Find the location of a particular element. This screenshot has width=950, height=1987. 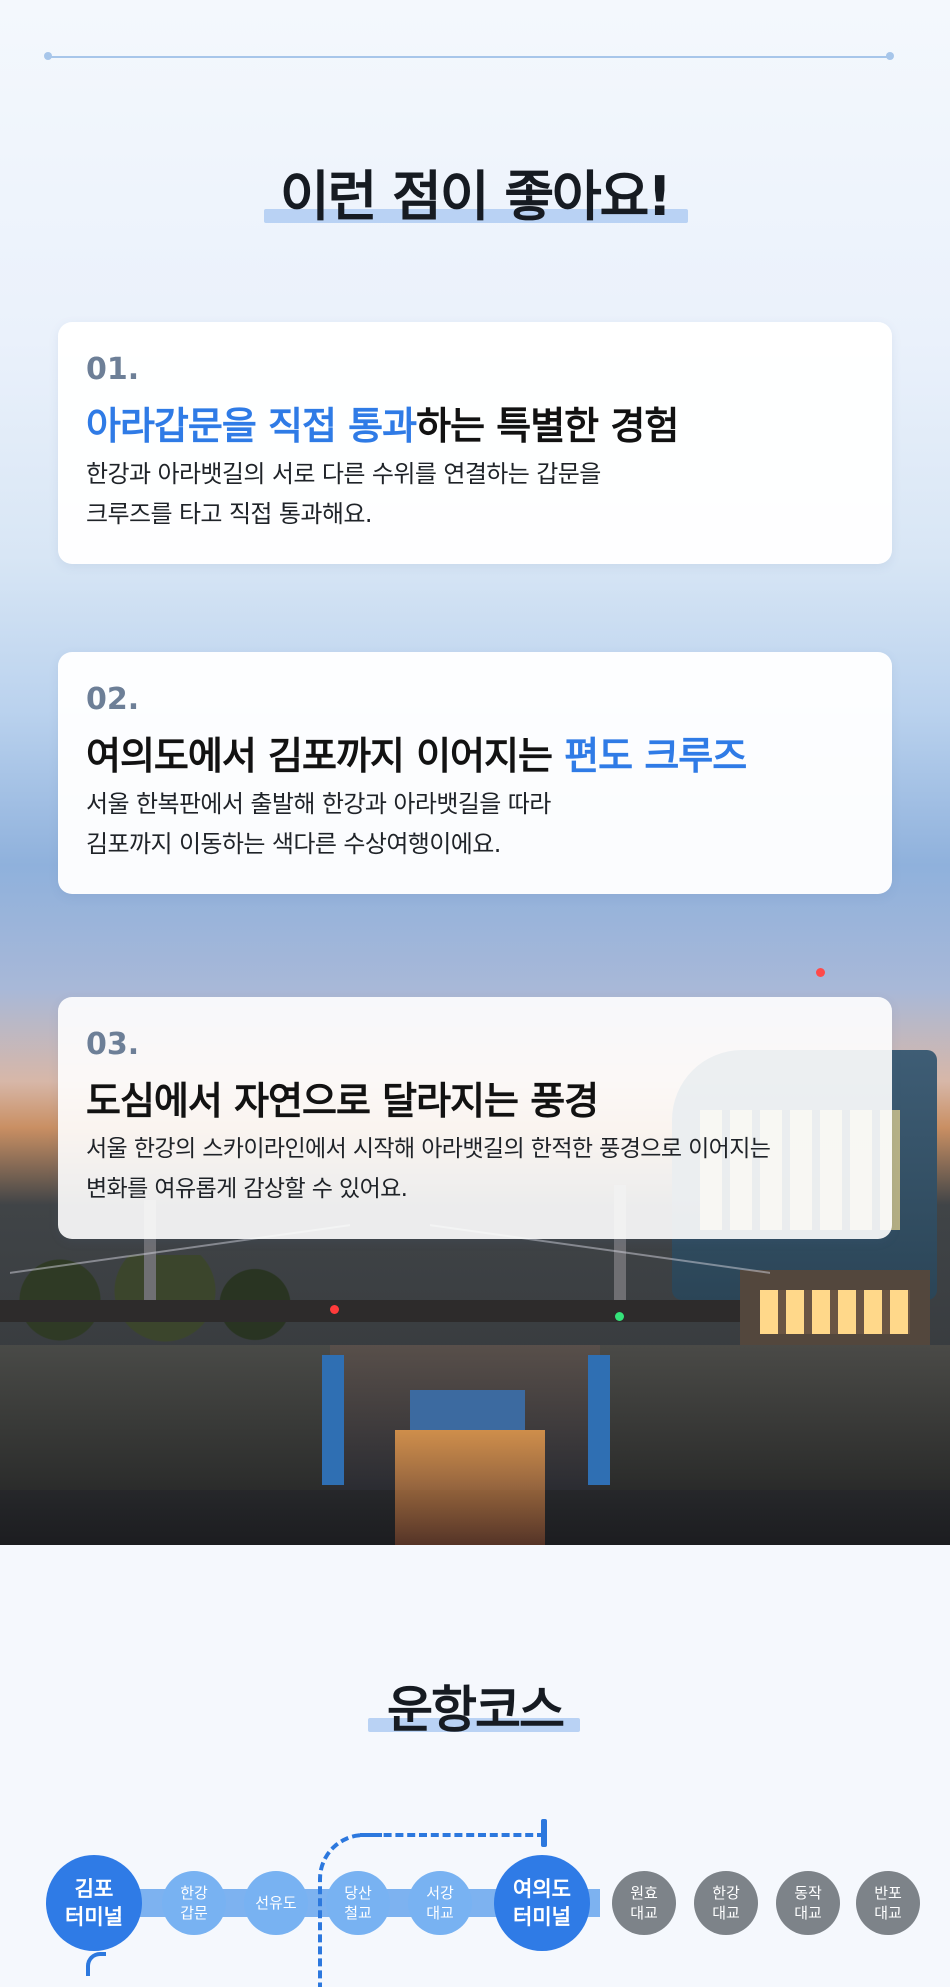

heading-text: 여의도에서 김포까지 이어지는 is located at coordinates (325, 756).